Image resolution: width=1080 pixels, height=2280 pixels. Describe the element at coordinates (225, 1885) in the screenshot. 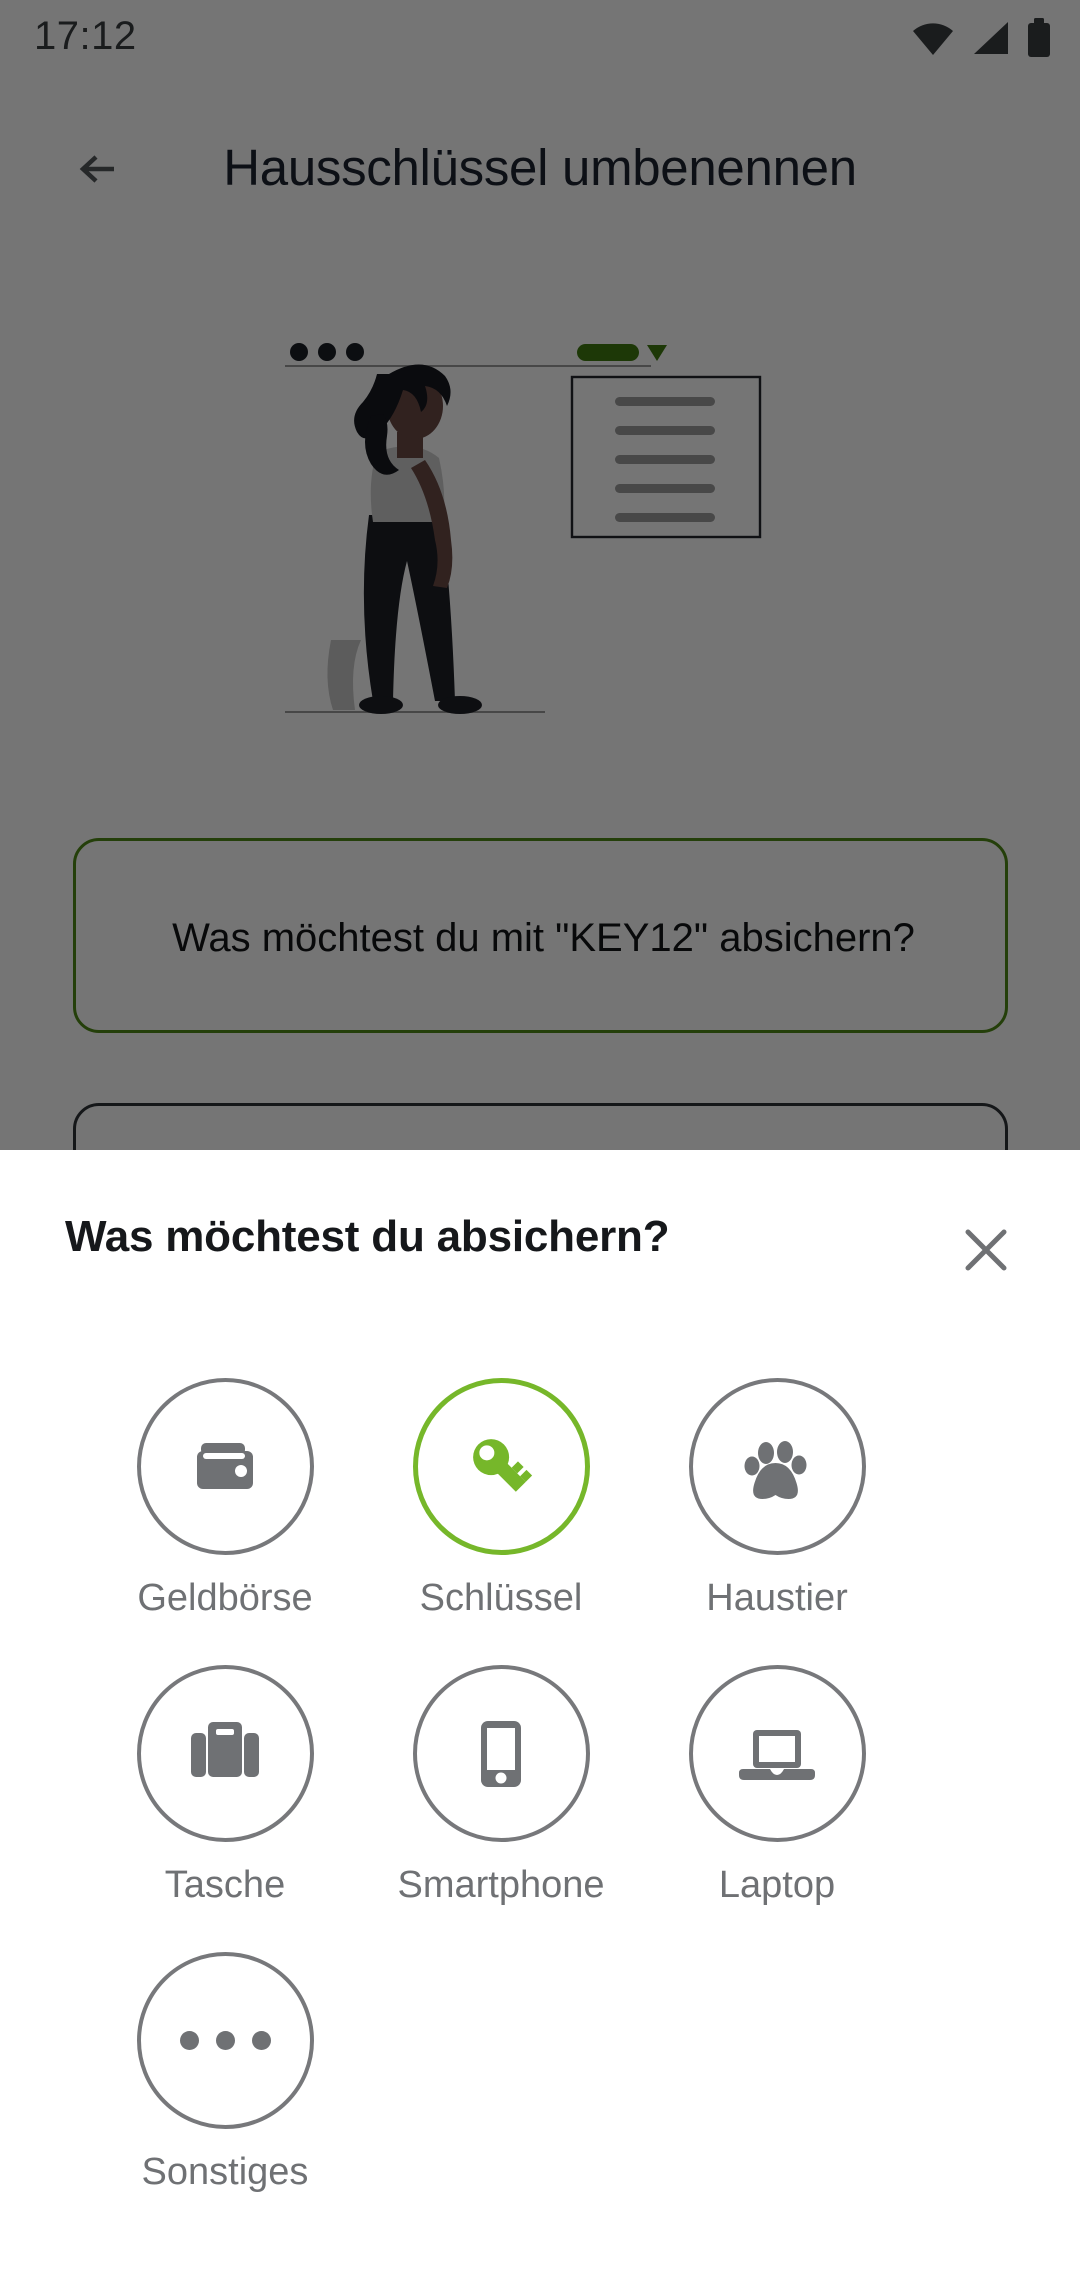

I see `category-label: Tasche` at that location.